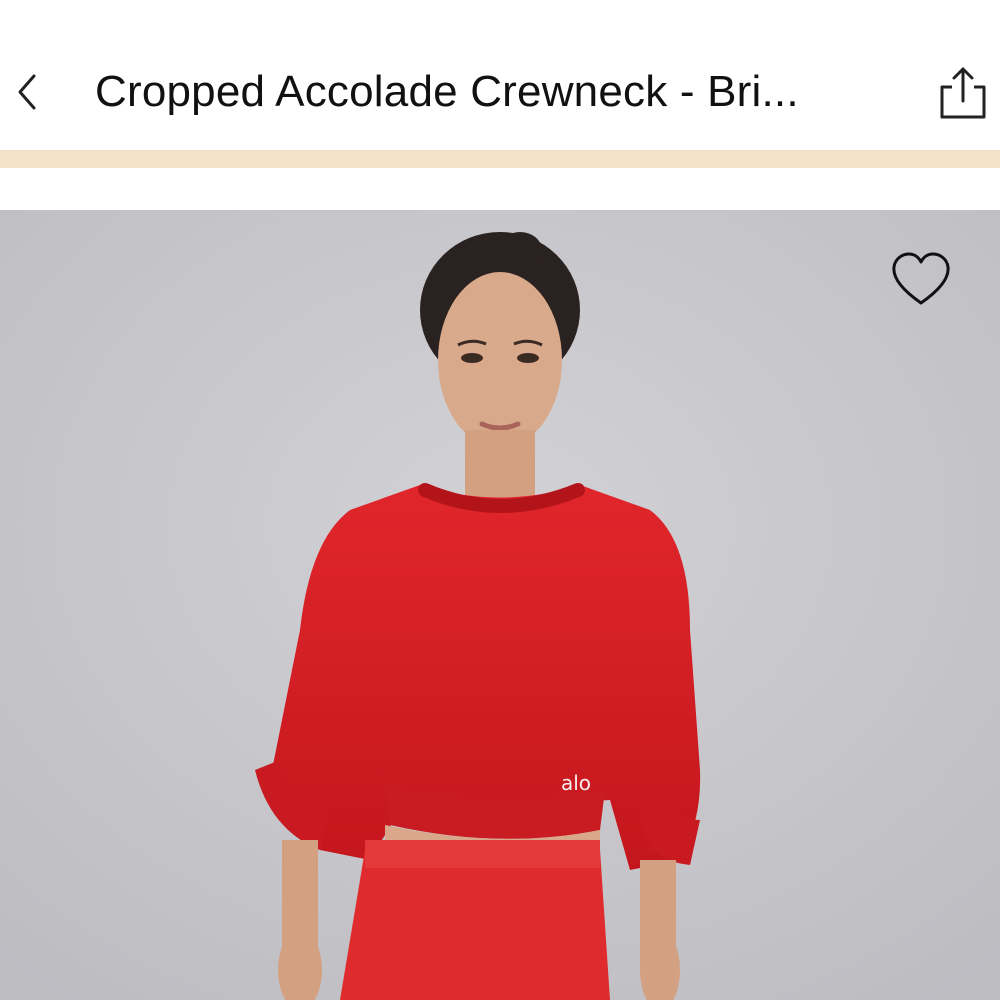 The width and height of the screenshot is (1000, 1000). I want to click on heart-outline-icon, so click(921, 278).